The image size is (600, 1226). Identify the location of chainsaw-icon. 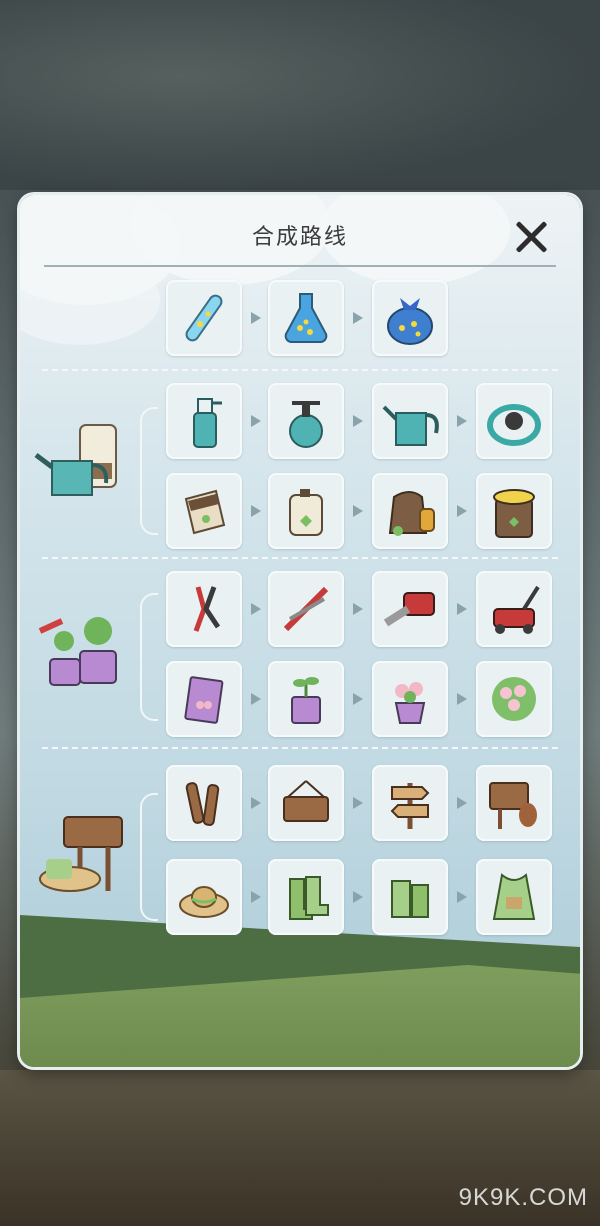
(410, 609).